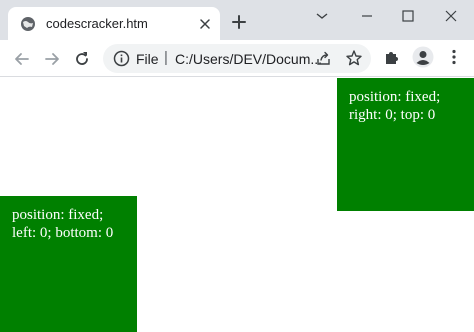  I want to click on star-icon, so click(354, 58).